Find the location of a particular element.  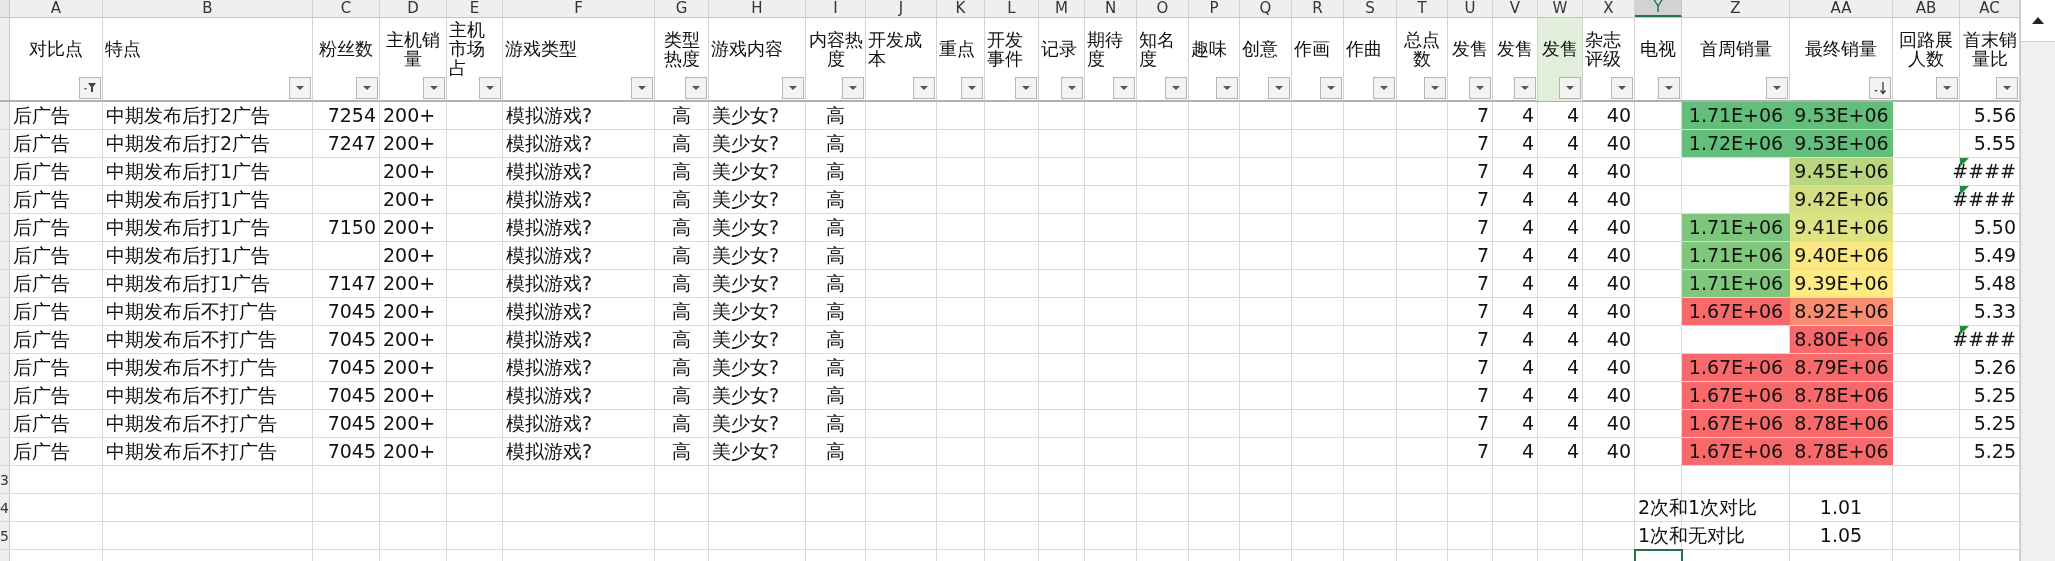

column-header: U is located at coordinates (1470, 8).